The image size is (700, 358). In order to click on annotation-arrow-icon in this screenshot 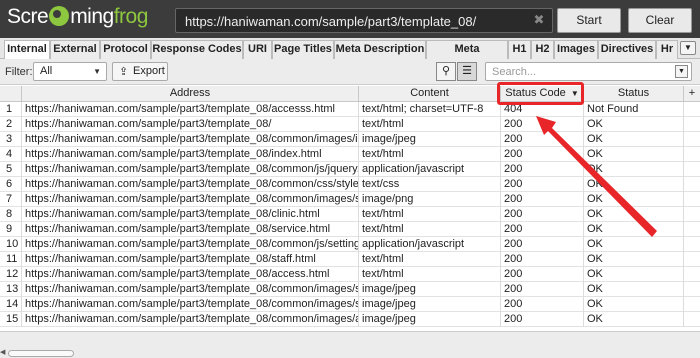, I will do `click(596, 176)`.